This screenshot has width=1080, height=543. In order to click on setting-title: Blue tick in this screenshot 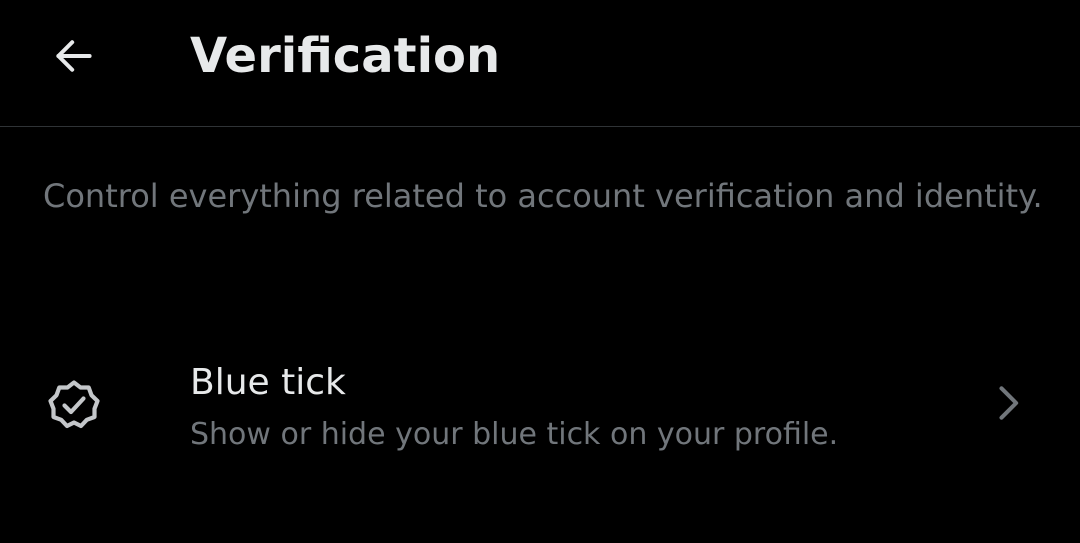, I will do `click(268, 382)`.